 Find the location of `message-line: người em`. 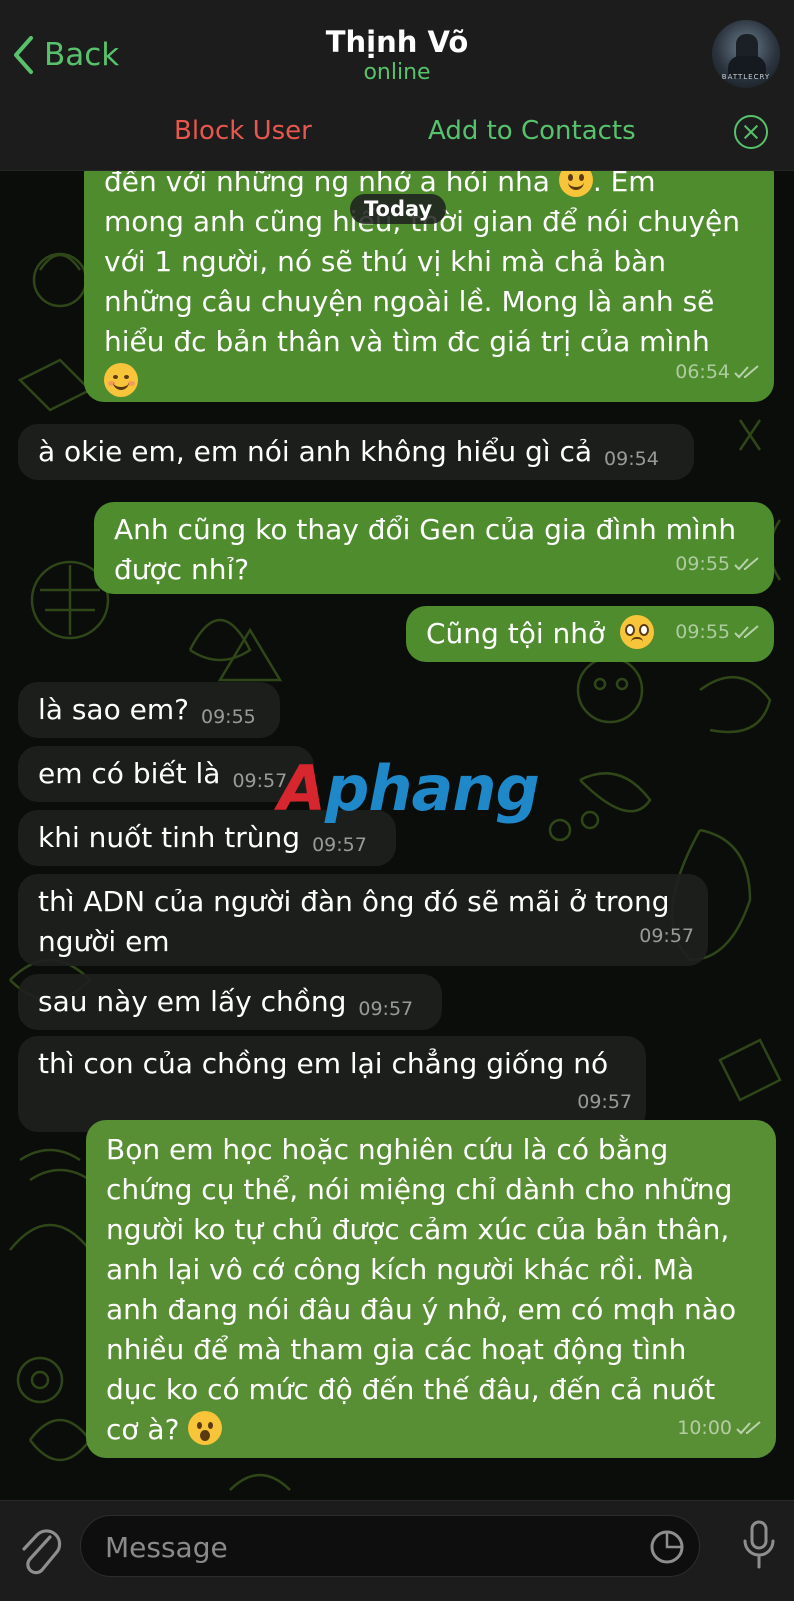

message-line: người em is located at coordinates (104, 941).